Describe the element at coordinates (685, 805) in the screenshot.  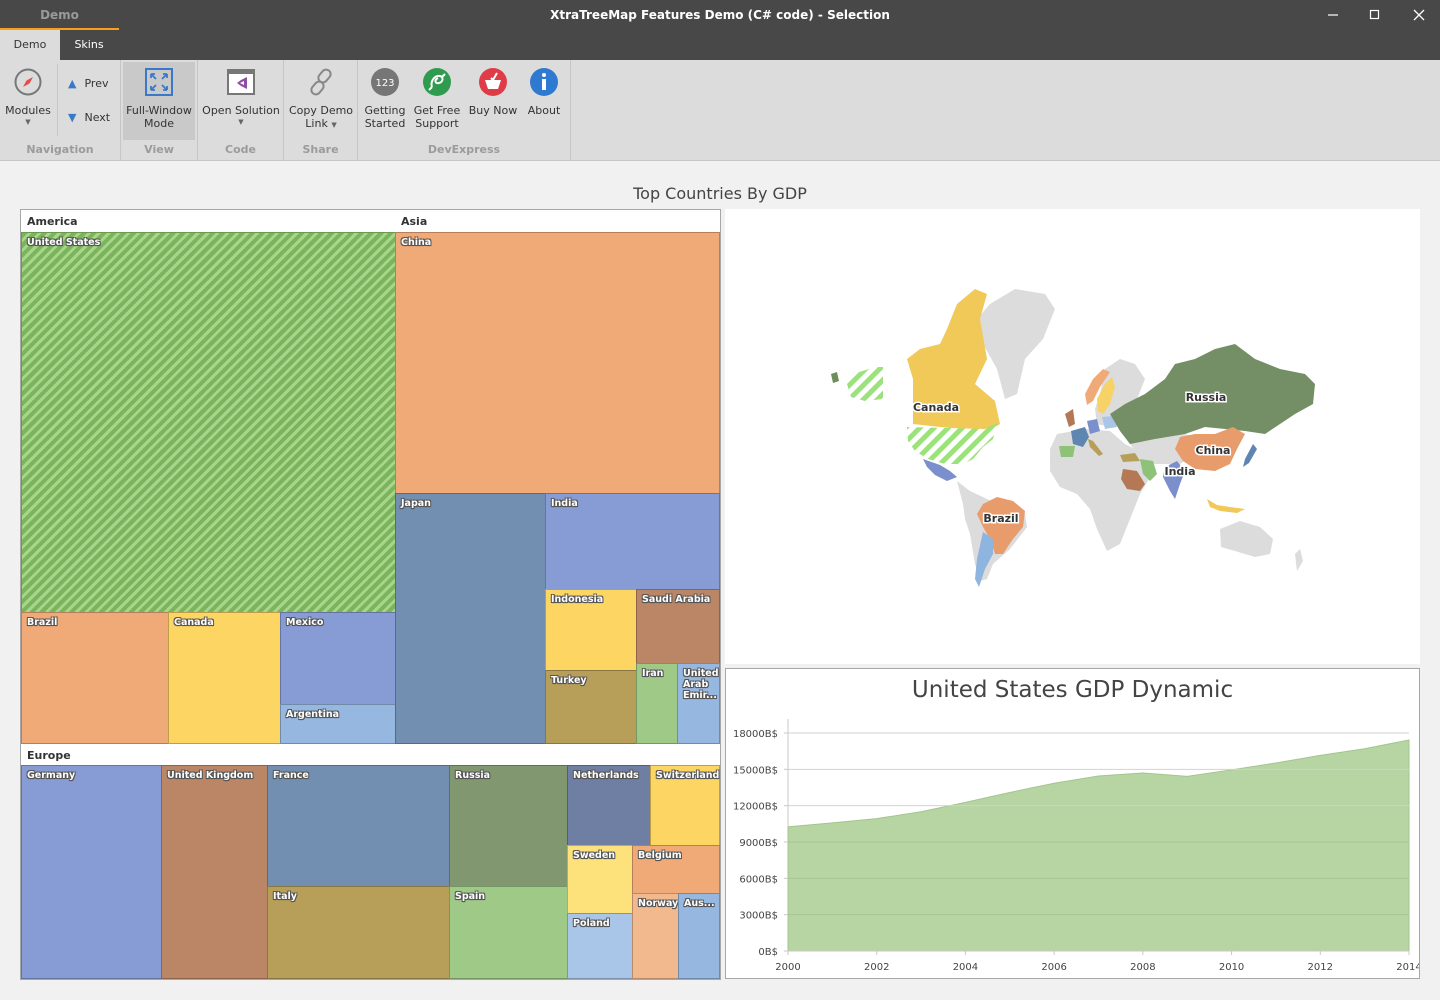
I see `treemap-cell-switzerland: Switzerland` at that location.